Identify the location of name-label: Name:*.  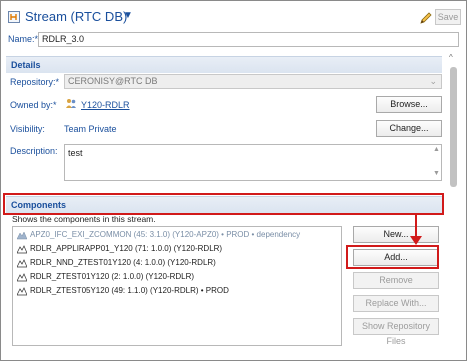
(23, 39).